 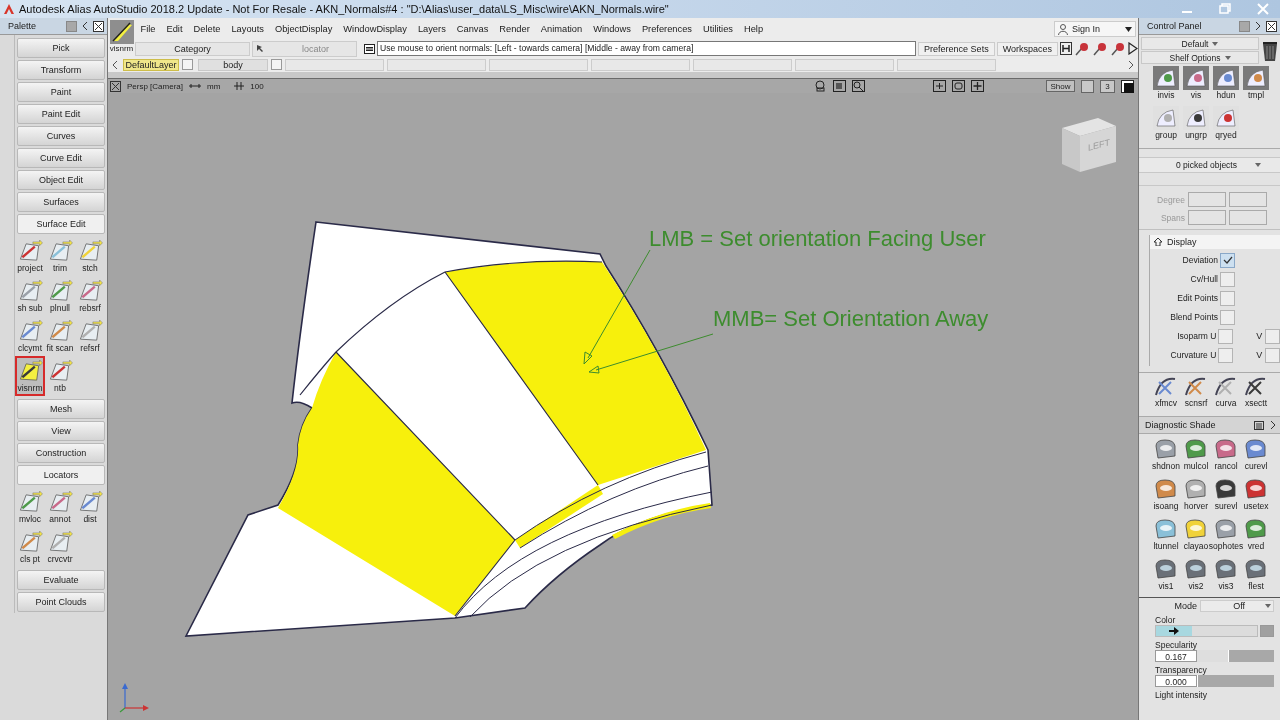 I want to click on shade-tool: usetex, so click(x=1256, y=497).